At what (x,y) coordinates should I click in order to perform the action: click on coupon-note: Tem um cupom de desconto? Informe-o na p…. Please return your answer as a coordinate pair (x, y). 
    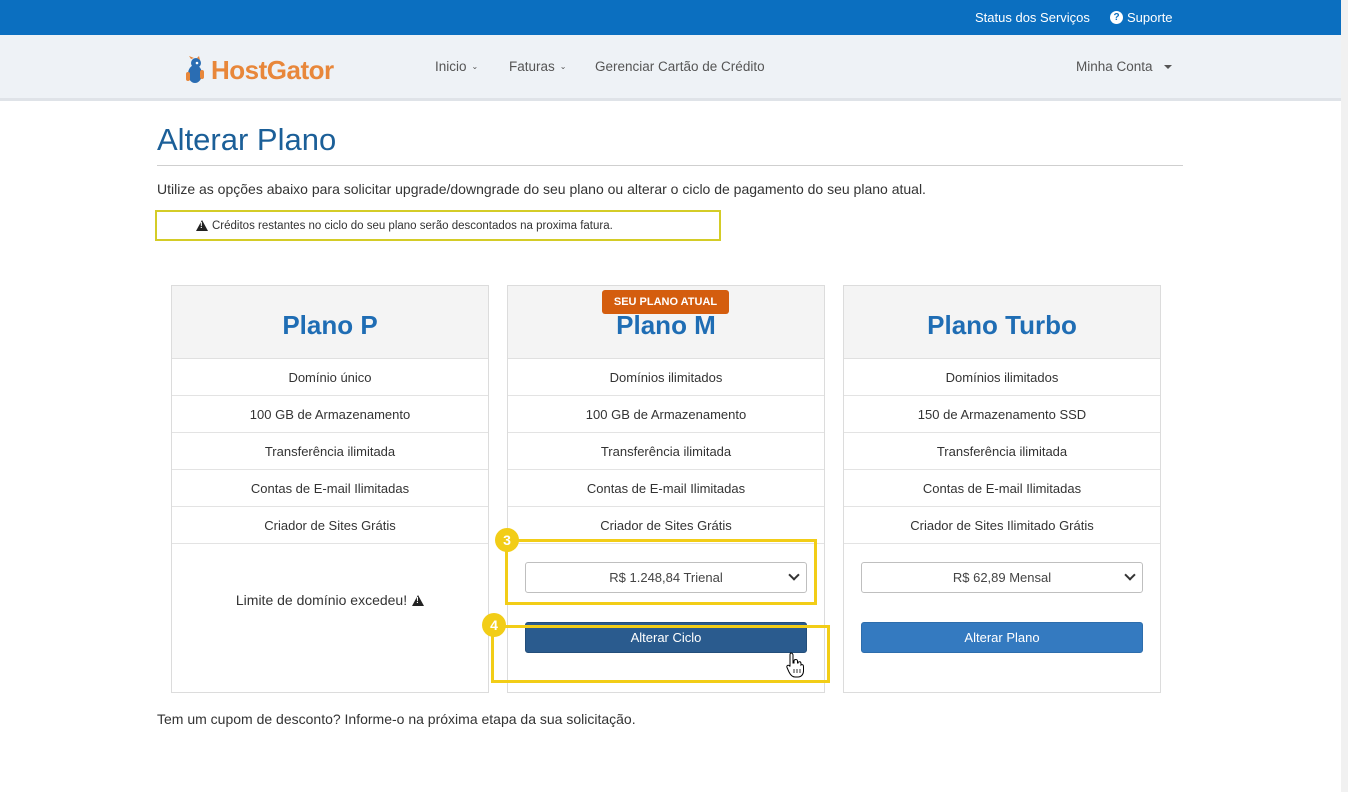
    Looking at the image, I should click on (396, 719).